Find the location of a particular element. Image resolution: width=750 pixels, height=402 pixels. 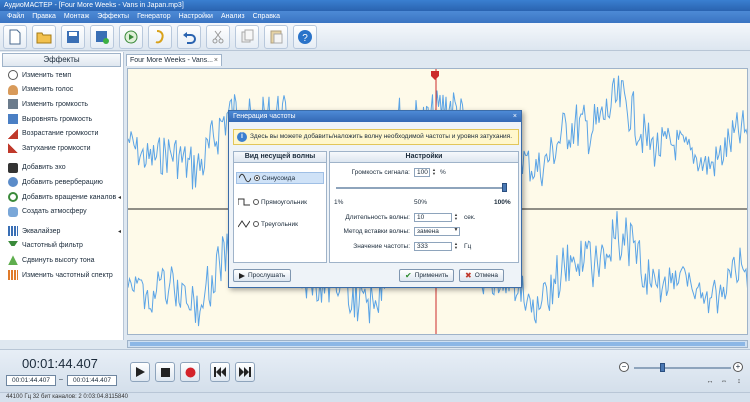

horizontal-scrollbar is located at coordinates (437, 344).